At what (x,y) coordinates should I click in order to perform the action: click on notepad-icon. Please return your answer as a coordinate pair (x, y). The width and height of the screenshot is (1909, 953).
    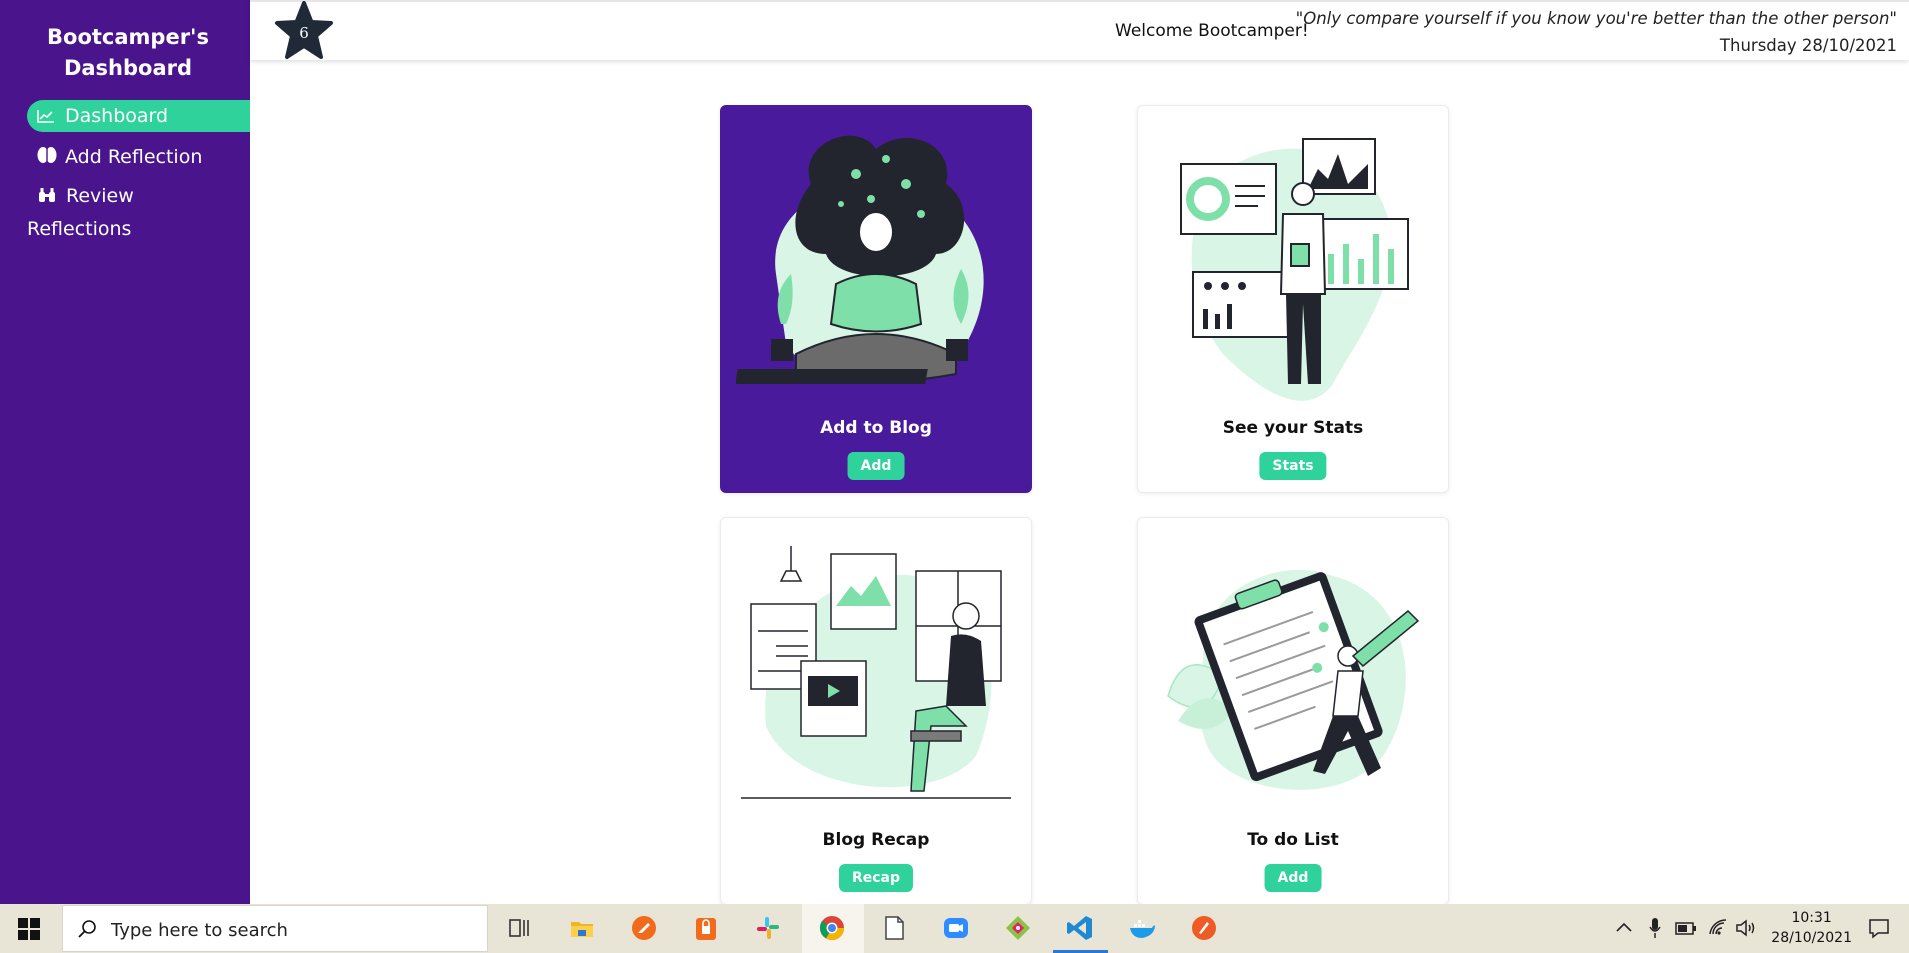
    Looking at the image, I should click on (894, 928).